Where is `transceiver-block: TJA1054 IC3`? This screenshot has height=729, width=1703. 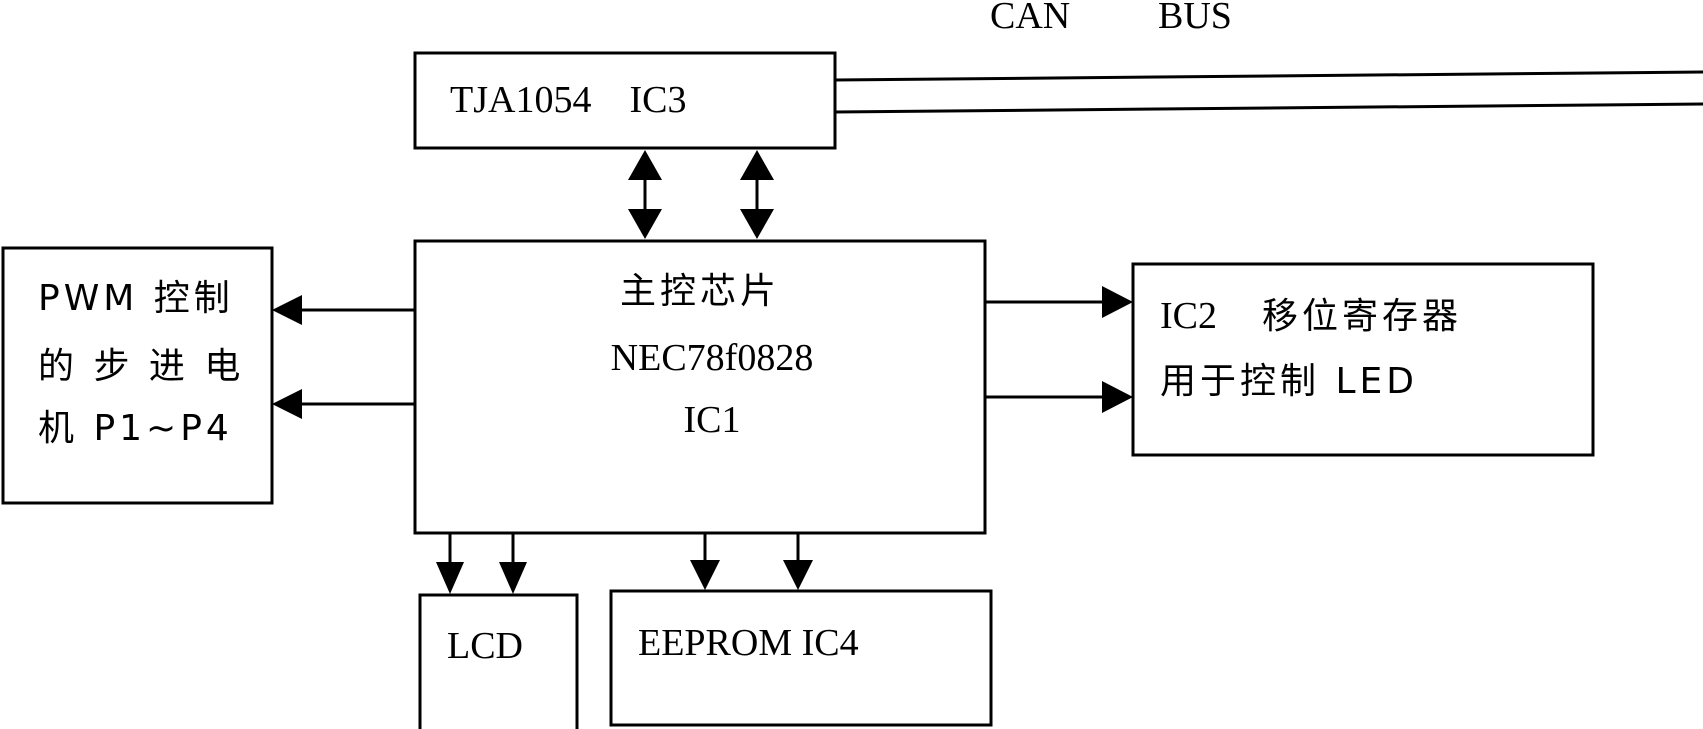
transceiver-block: TJA1054 IC3 is located at coordinates (625, 100).